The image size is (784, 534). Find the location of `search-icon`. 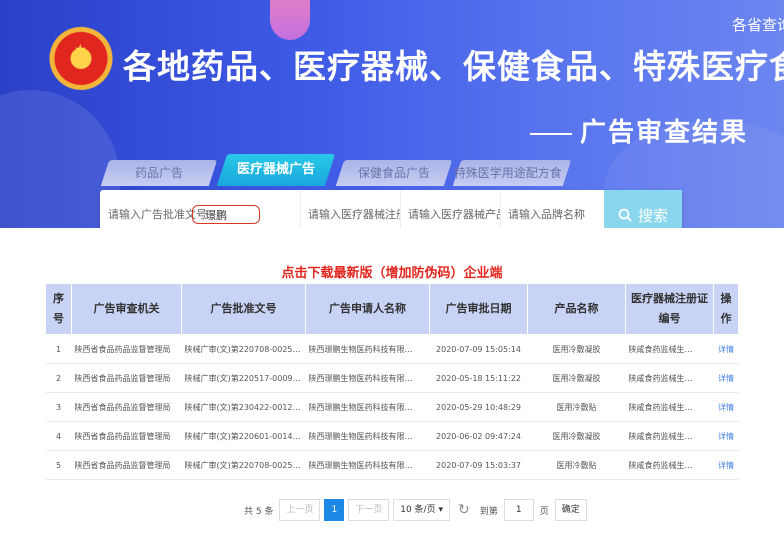

search-icon is located at coordinates (625, 215).